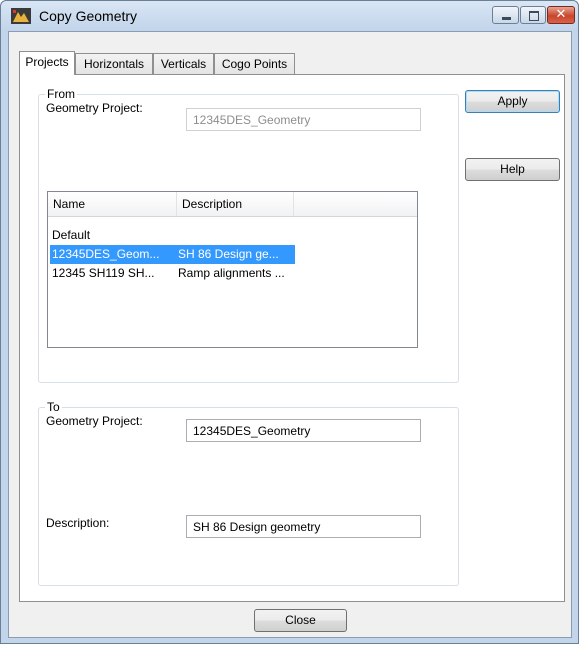 The width and height of the screenshot is (581, 646). Describe the element at coordinates (94, 108) in the screenshot. I see `from-geometry-project-label: Geometry Project:` at that location.